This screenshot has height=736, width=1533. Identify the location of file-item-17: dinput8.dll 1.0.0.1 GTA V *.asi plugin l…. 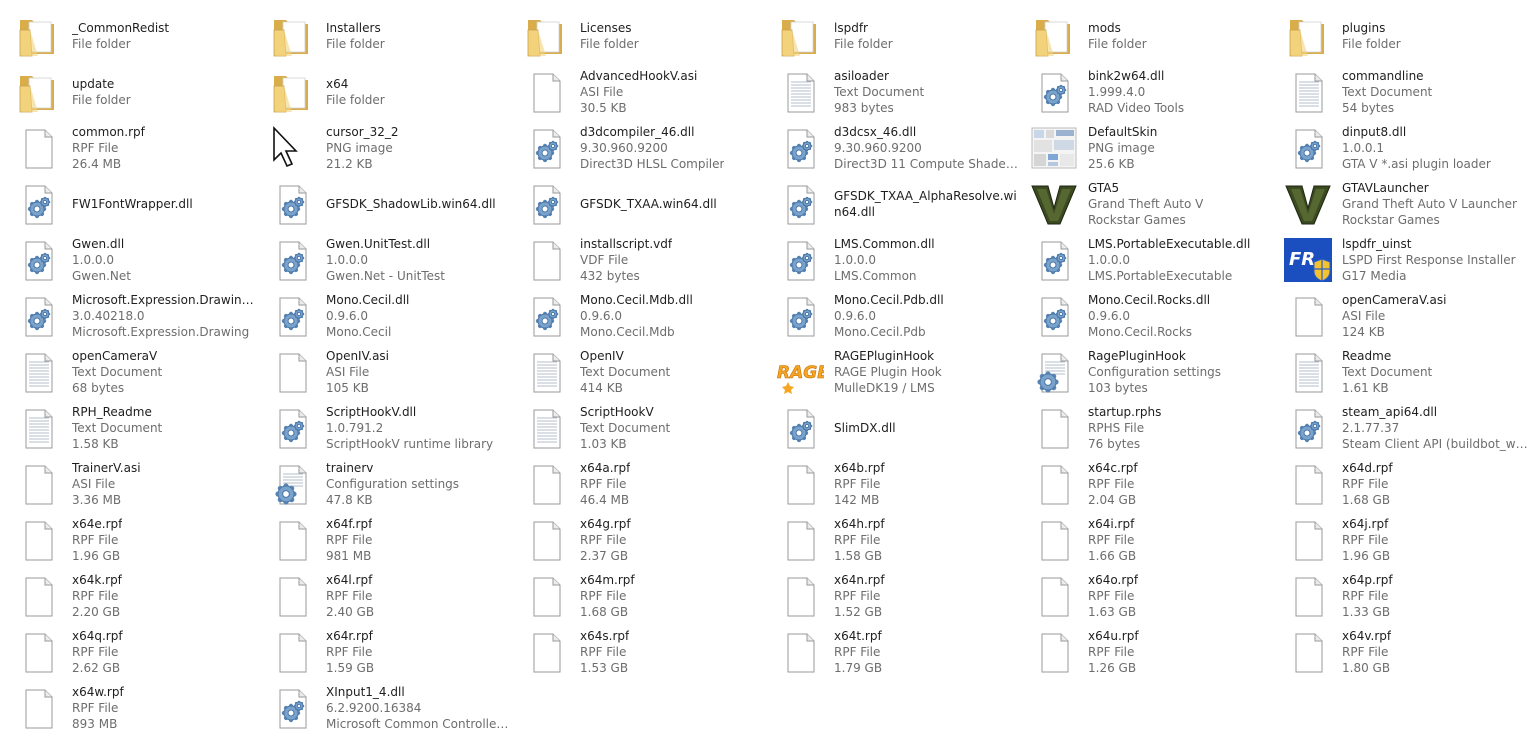
(1408, 148).